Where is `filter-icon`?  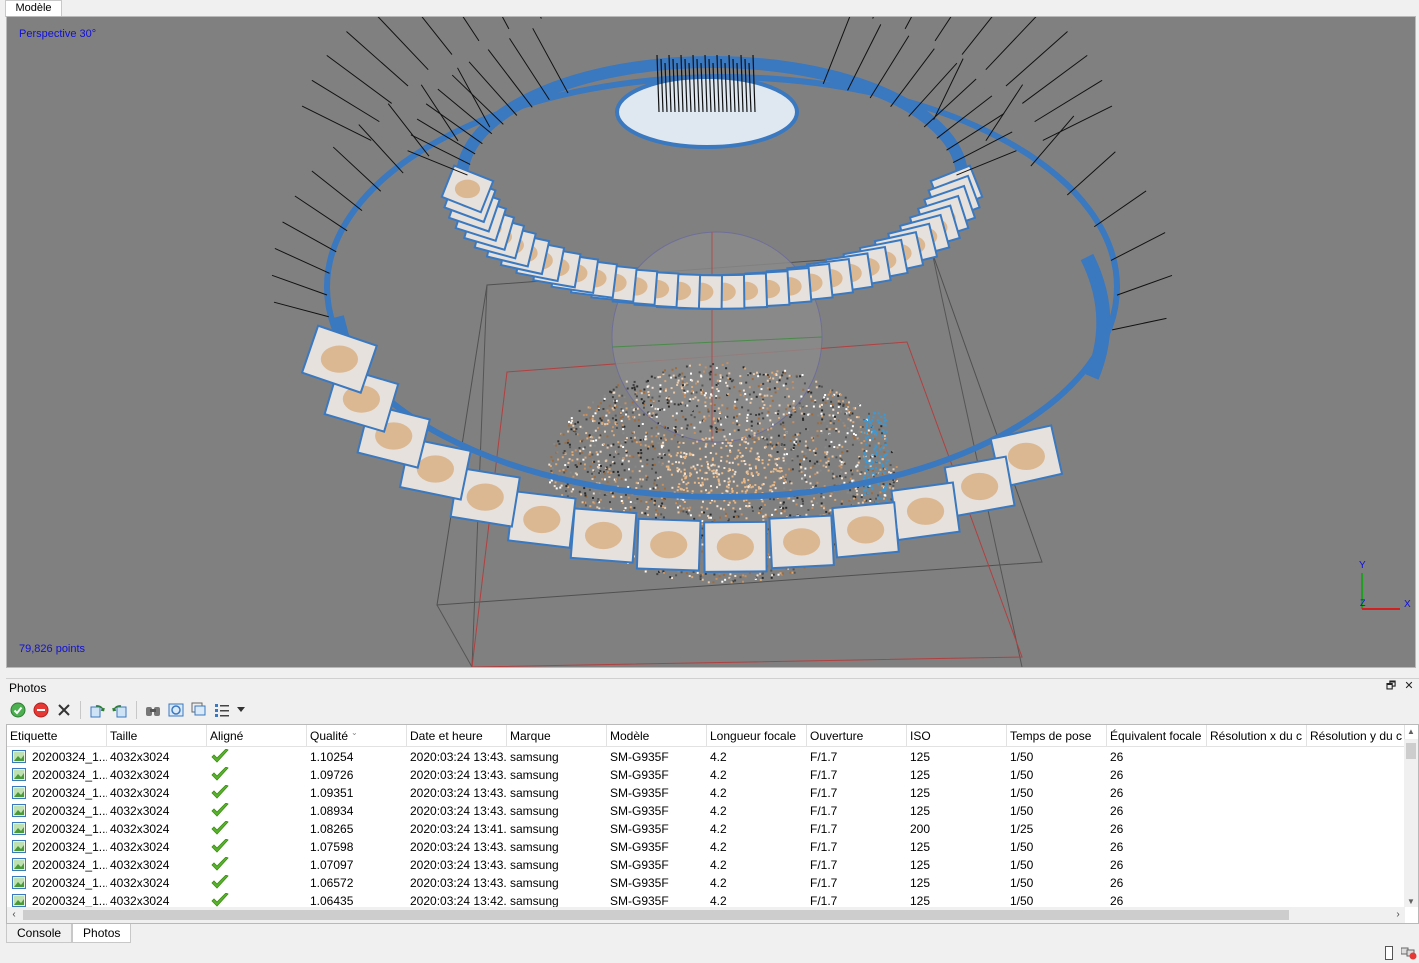 filter-icon is located at coordinates (153, 710).